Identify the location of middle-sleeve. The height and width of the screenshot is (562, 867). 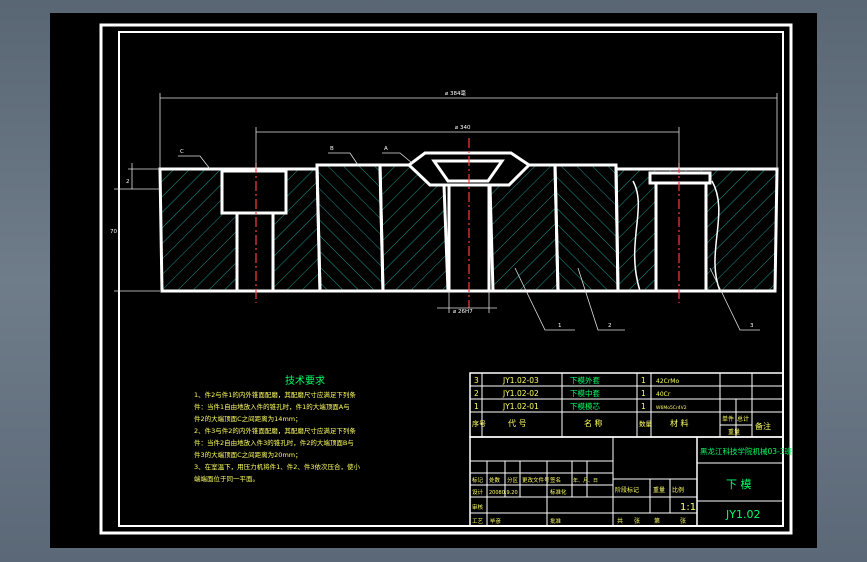
(350, 228).